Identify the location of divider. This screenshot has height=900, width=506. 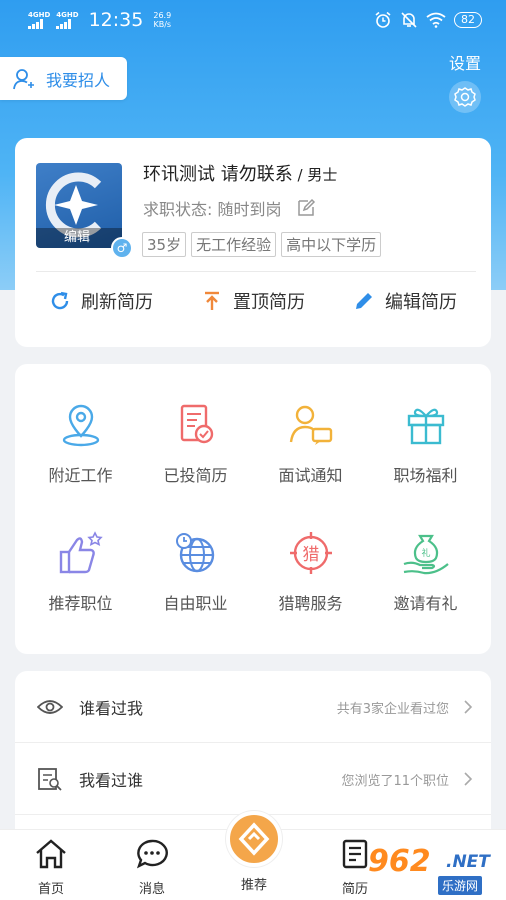
(256, 271).